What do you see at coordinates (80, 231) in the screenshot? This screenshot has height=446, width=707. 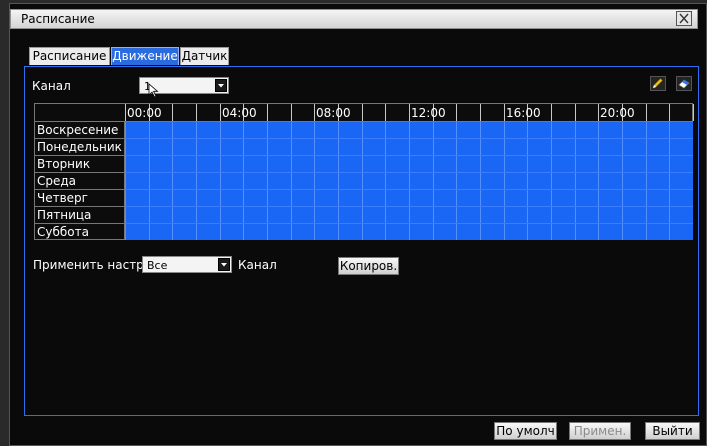 I see `day-row-label: Суббота` at bounding box center [80, 231].